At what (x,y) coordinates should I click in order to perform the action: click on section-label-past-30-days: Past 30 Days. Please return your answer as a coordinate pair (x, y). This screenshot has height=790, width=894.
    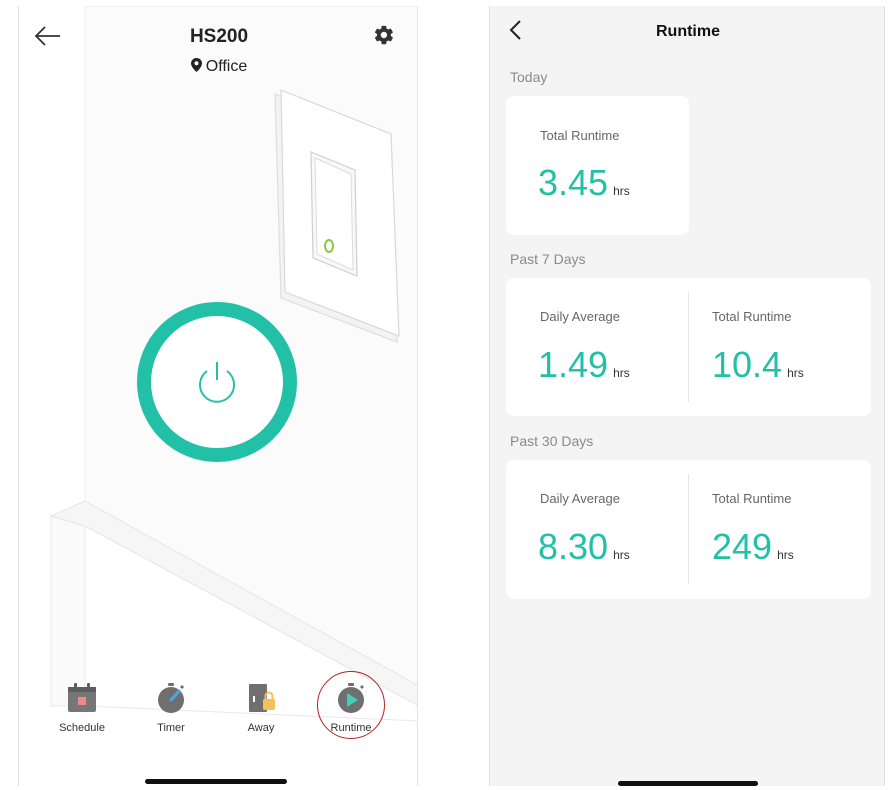
    Looking at the image, I should click on (552, 441).